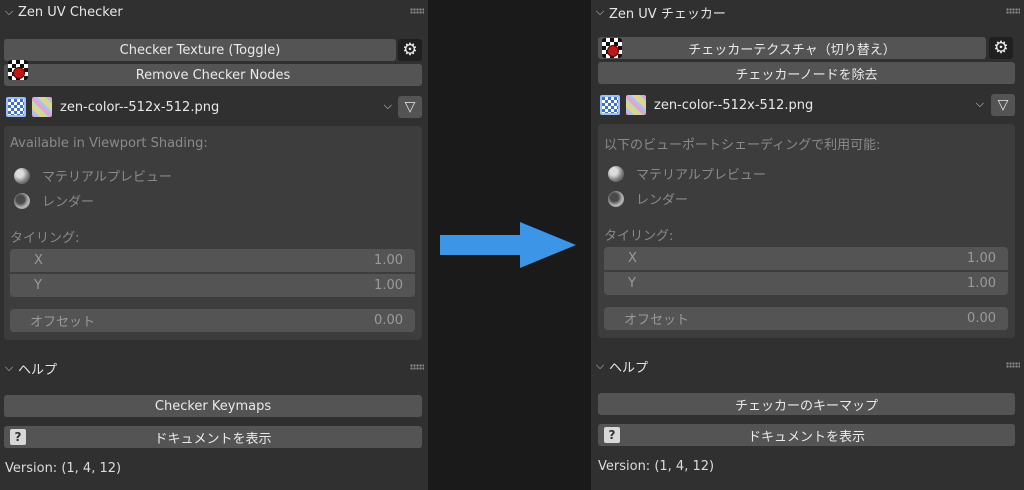  What do you see at coordinates (214, 12) in the screenshot?
I see `panel-header: ⌵ Zen UV Checker` at bounding box center [214, 12].